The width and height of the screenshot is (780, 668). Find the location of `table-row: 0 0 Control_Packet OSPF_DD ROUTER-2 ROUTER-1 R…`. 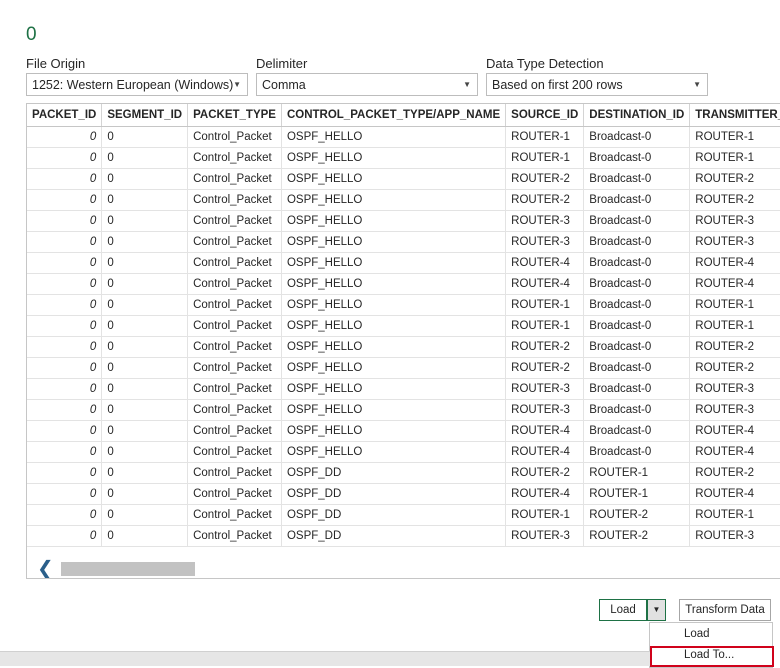

table-row: 0 0 Control_Packet OSPF_DD ROUTER-2 ROUTER-1 R… is located at coordinates (403, 473).